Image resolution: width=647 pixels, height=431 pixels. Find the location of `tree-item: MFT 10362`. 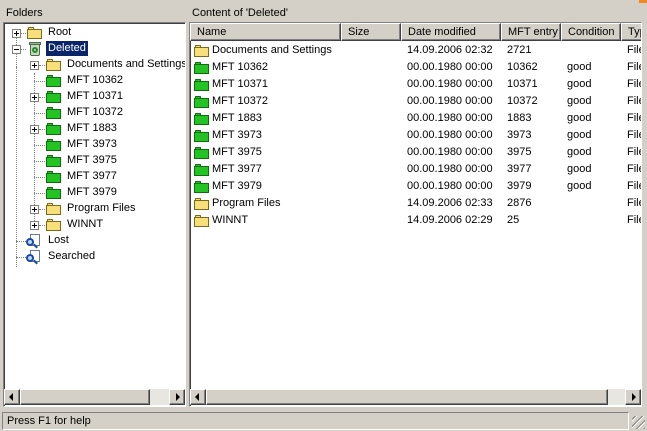

tree-item: MFT 10362 is located at coordinates (94, 81).